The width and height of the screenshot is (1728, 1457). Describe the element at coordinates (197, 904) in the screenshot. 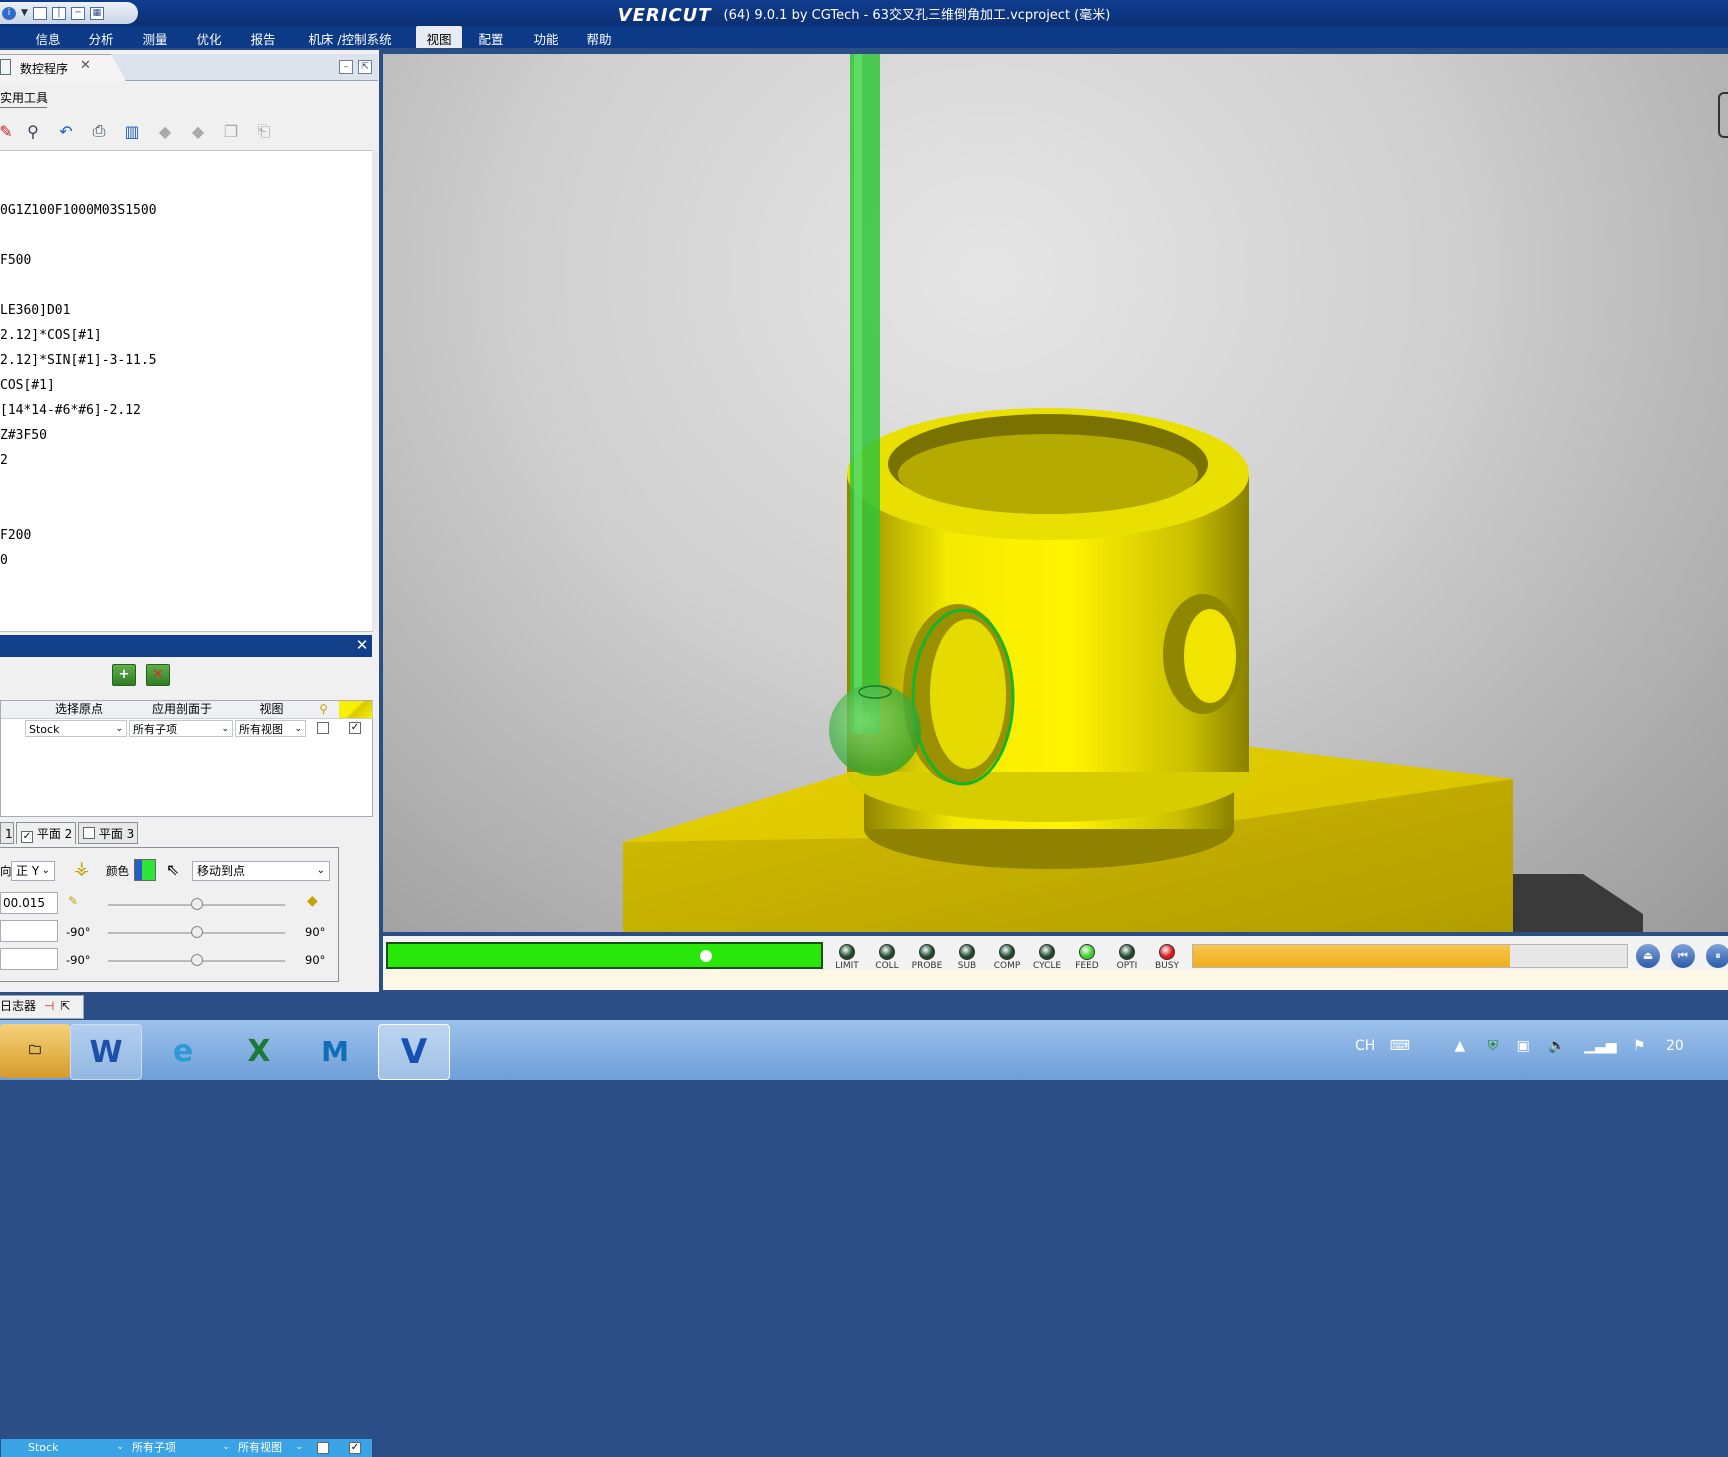

I see `offset-slider-handle` at that location.